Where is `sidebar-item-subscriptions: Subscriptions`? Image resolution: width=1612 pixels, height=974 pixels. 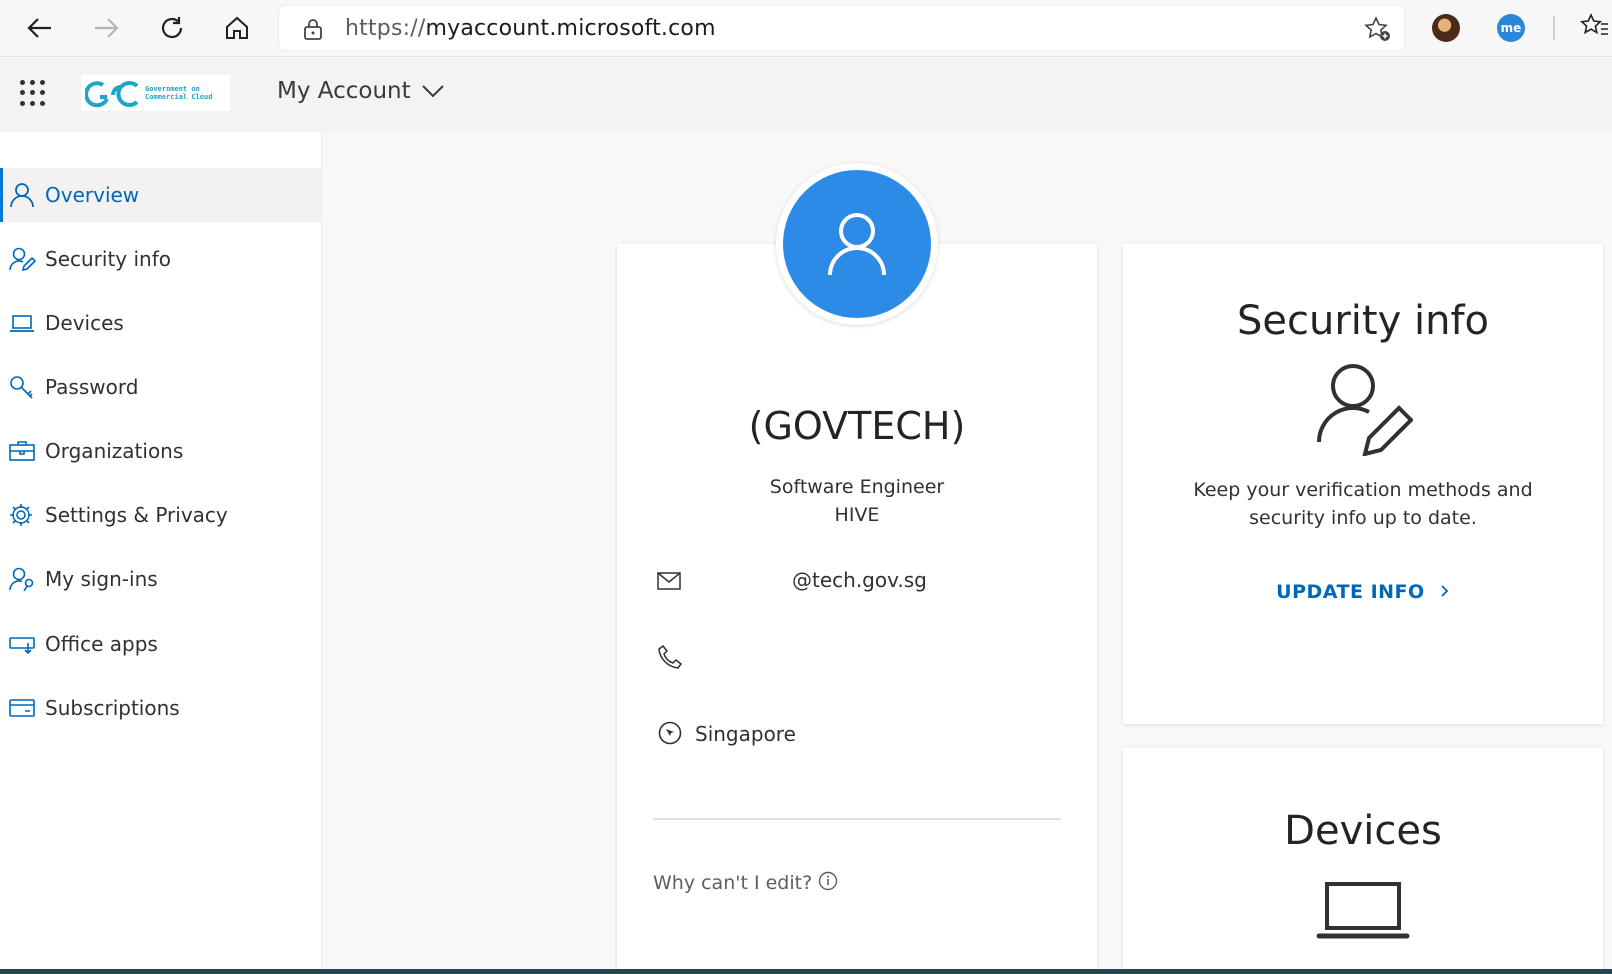
sidebar-item-subscriptions: Subscriptions is located at coordinates (160, 708).